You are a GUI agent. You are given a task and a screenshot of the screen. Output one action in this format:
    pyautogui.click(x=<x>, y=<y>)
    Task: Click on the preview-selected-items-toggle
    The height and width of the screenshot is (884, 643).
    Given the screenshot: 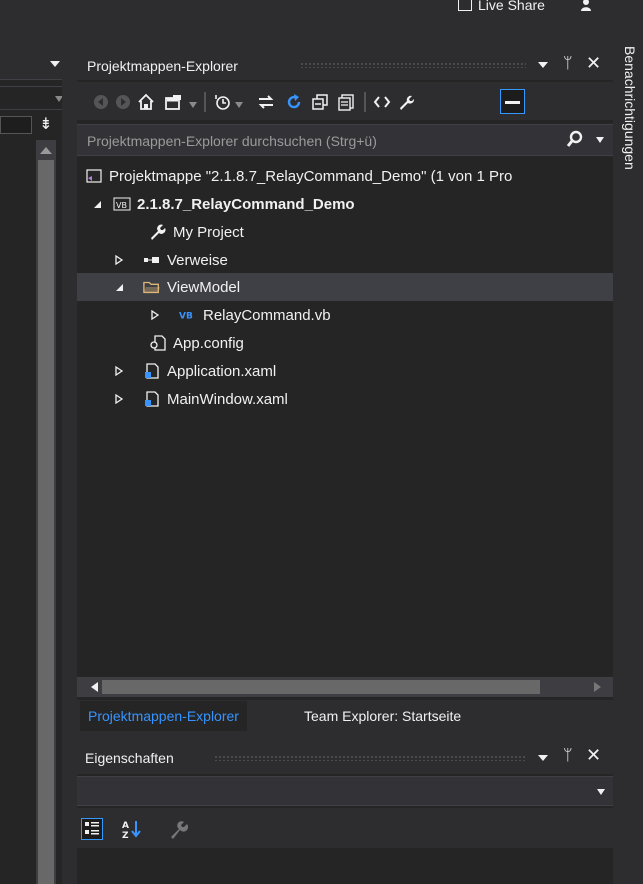 What is the action you would take?
    pyautogui.click(x=512, y=101)
    